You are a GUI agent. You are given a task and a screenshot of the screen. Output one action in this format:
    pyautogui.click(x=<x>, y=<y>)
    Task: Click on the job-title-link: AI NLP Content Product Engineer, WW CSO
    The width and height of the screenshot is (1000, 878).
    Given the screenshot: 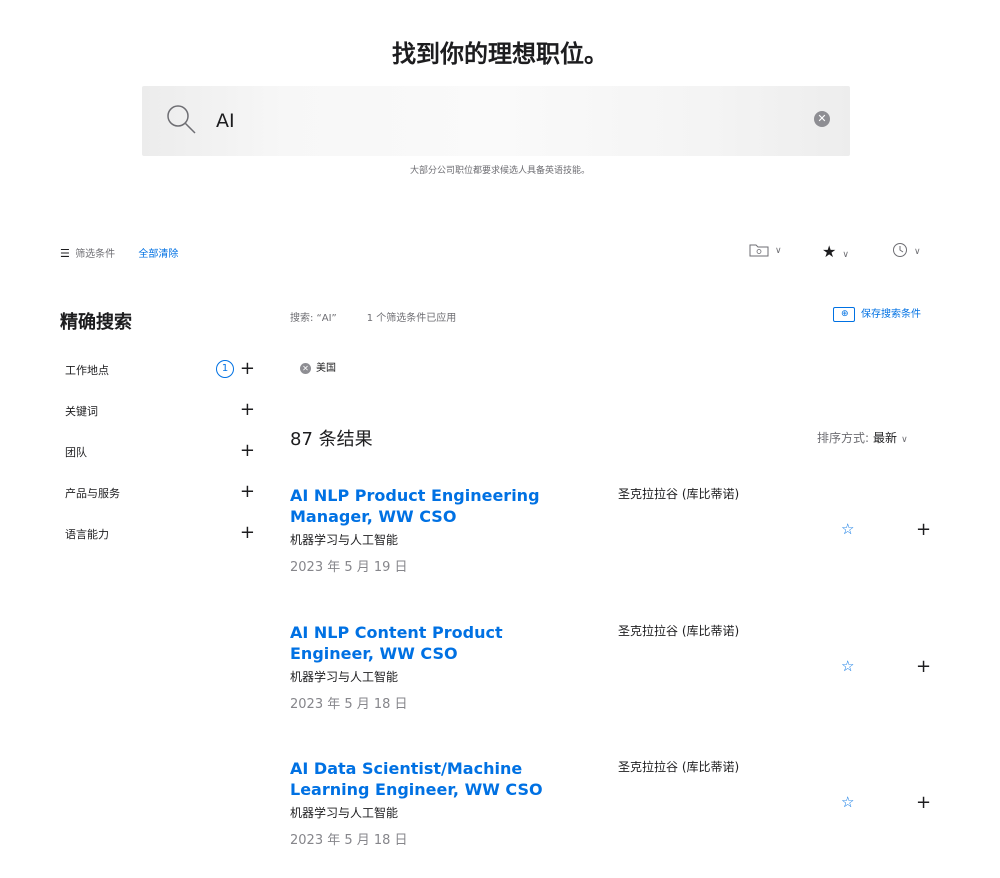 What is the action you would take?
    pyautogui.click(x=440, y=643)
    